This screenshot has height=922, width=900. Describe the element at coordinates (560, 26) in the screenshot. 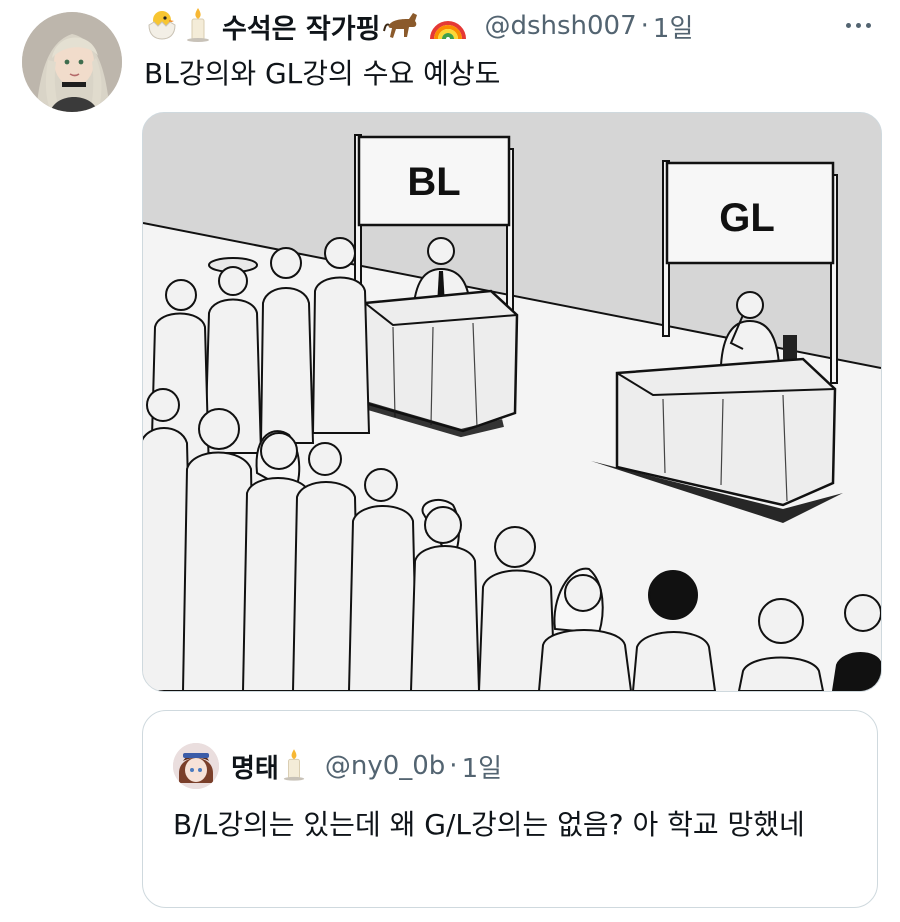

I see `author-handle: @dshsh007` at that location.